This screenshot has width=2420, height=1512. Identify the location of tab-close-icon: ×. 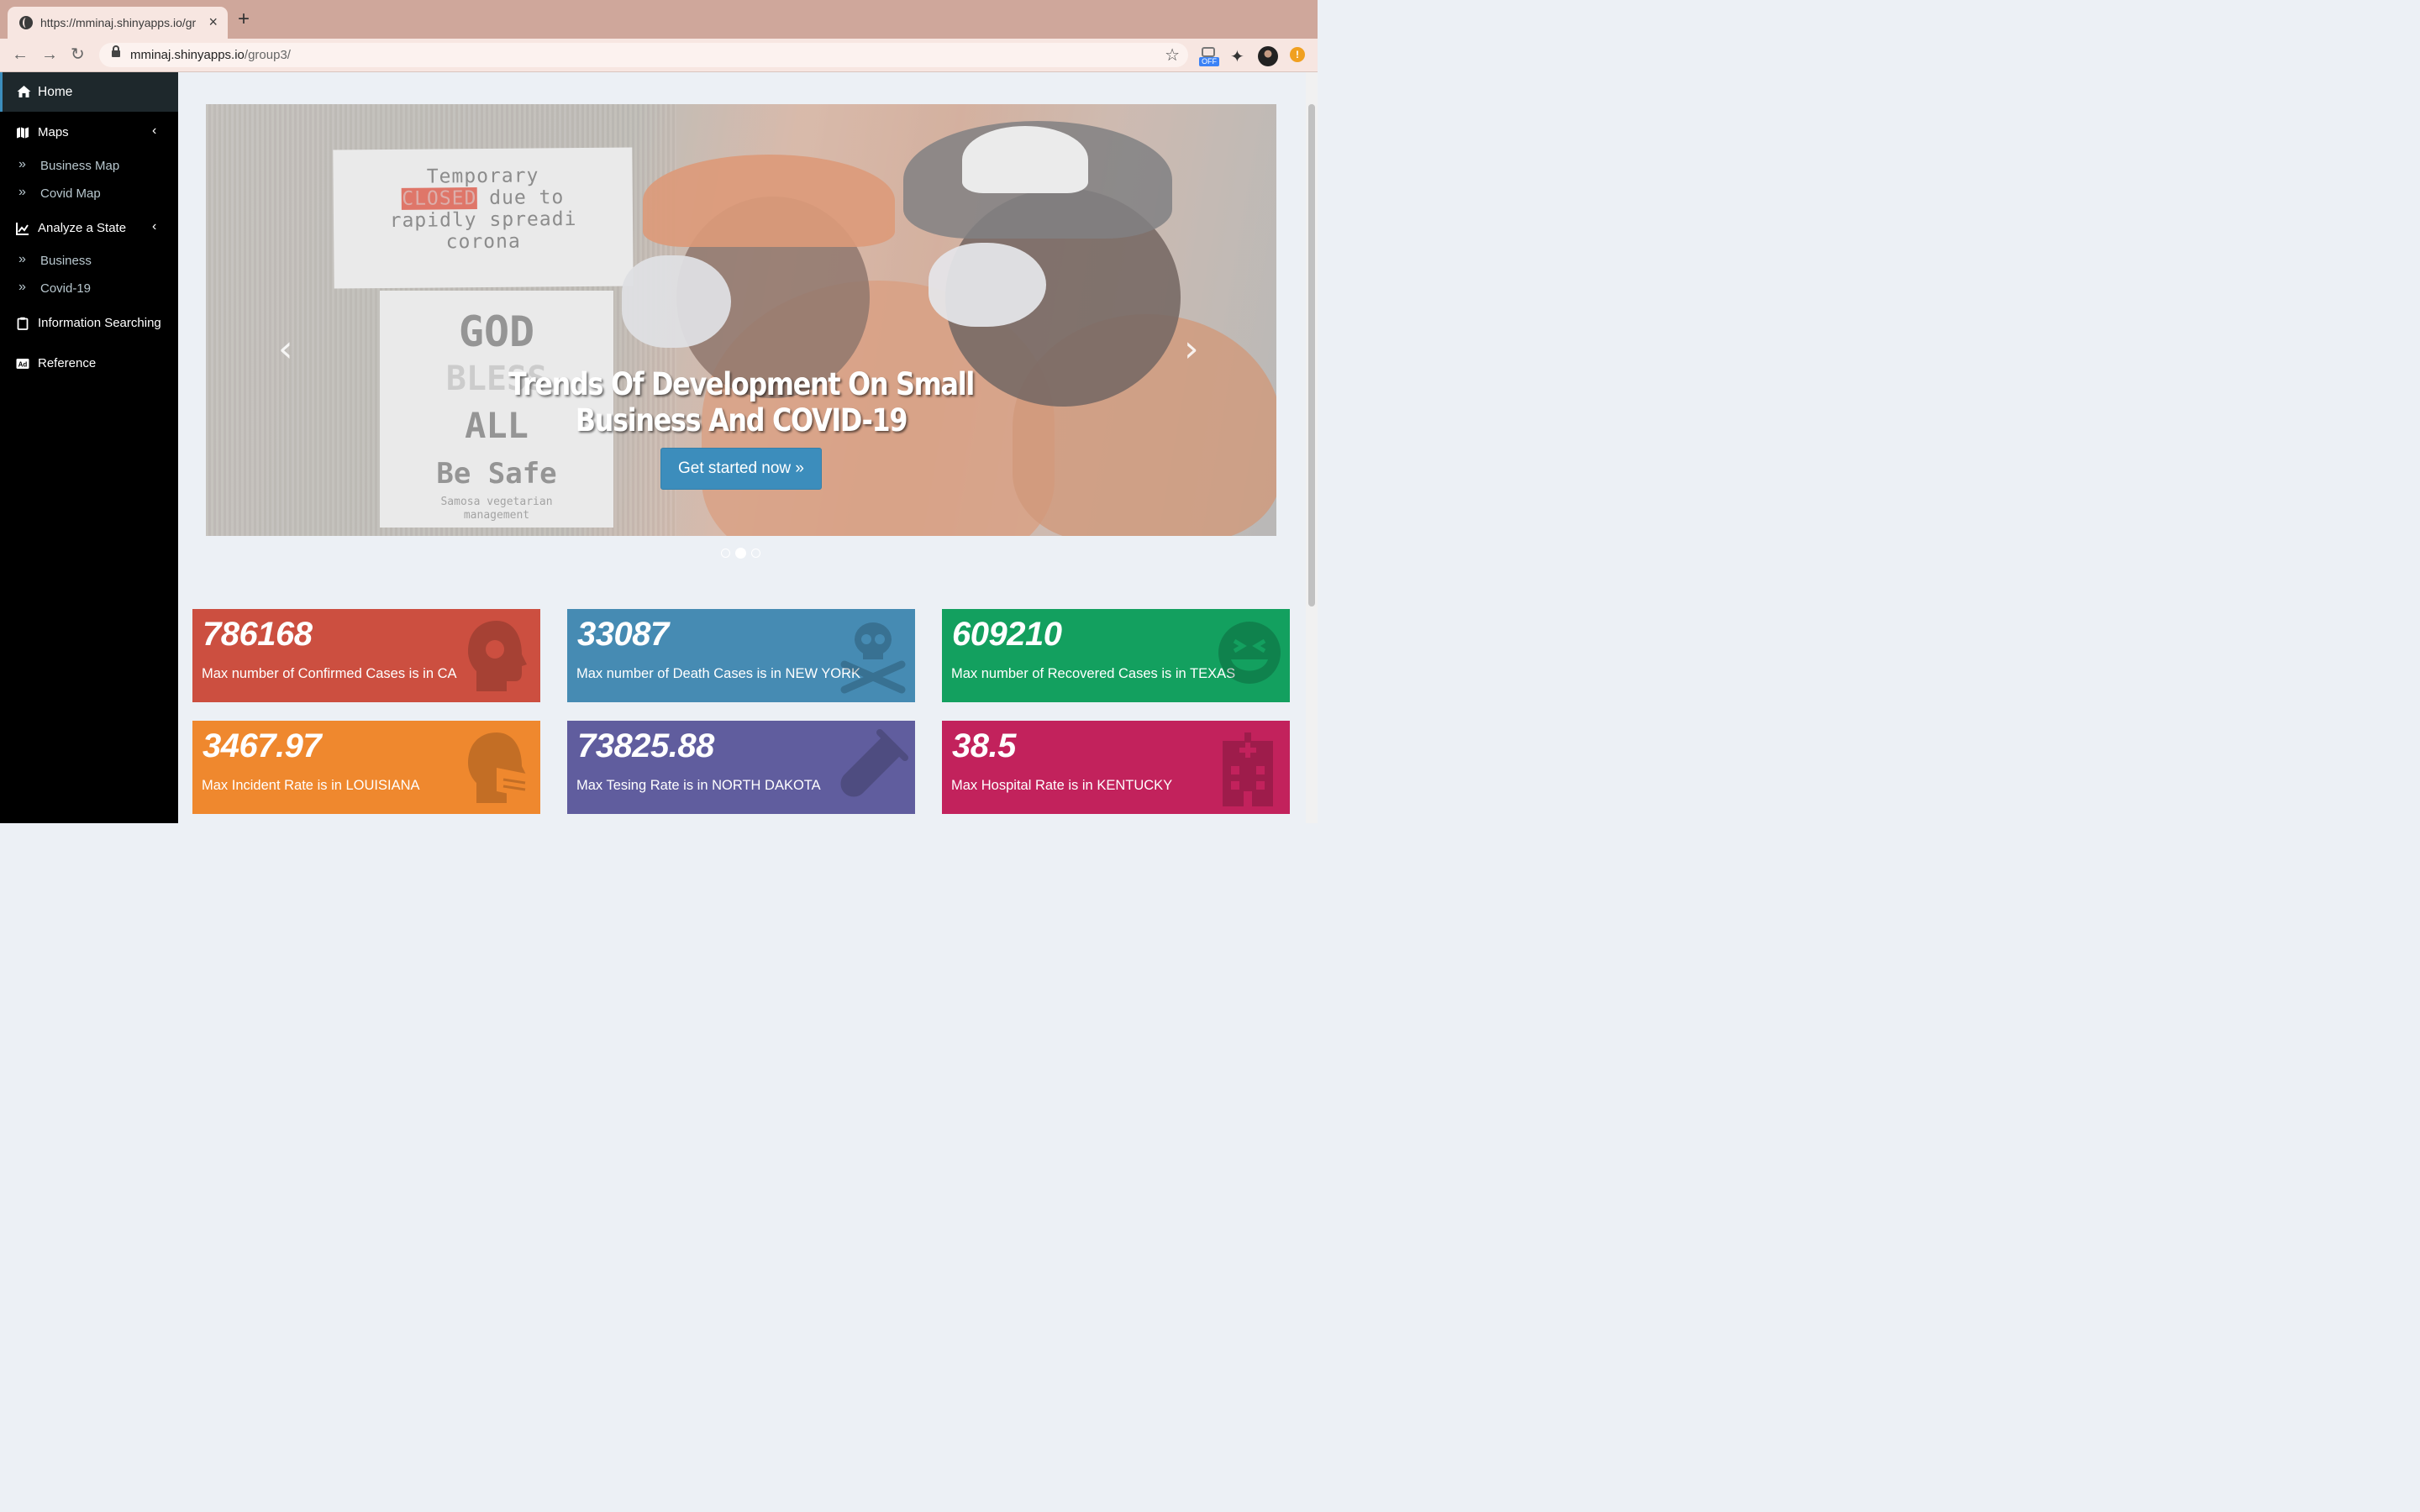
(213, 21).